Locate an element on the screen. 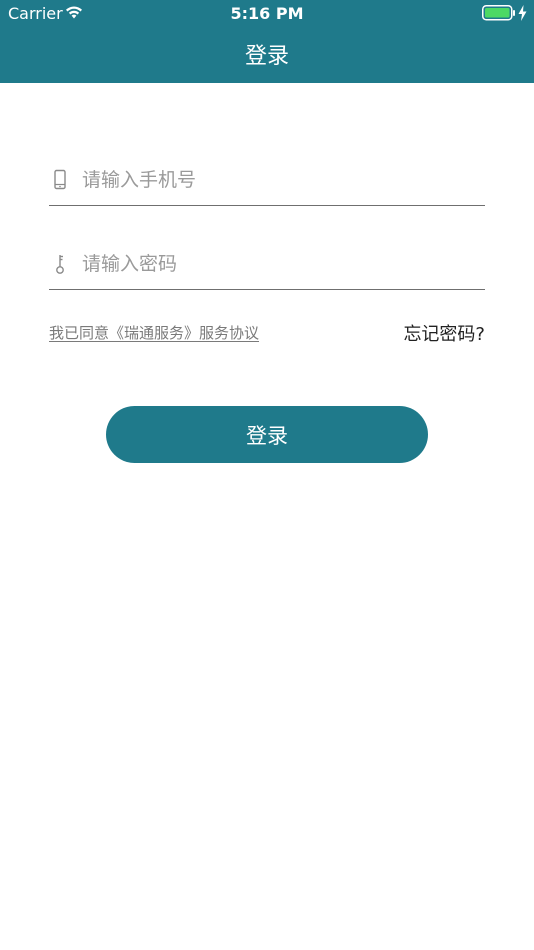  phone-input is located at coordinates (277, 180).